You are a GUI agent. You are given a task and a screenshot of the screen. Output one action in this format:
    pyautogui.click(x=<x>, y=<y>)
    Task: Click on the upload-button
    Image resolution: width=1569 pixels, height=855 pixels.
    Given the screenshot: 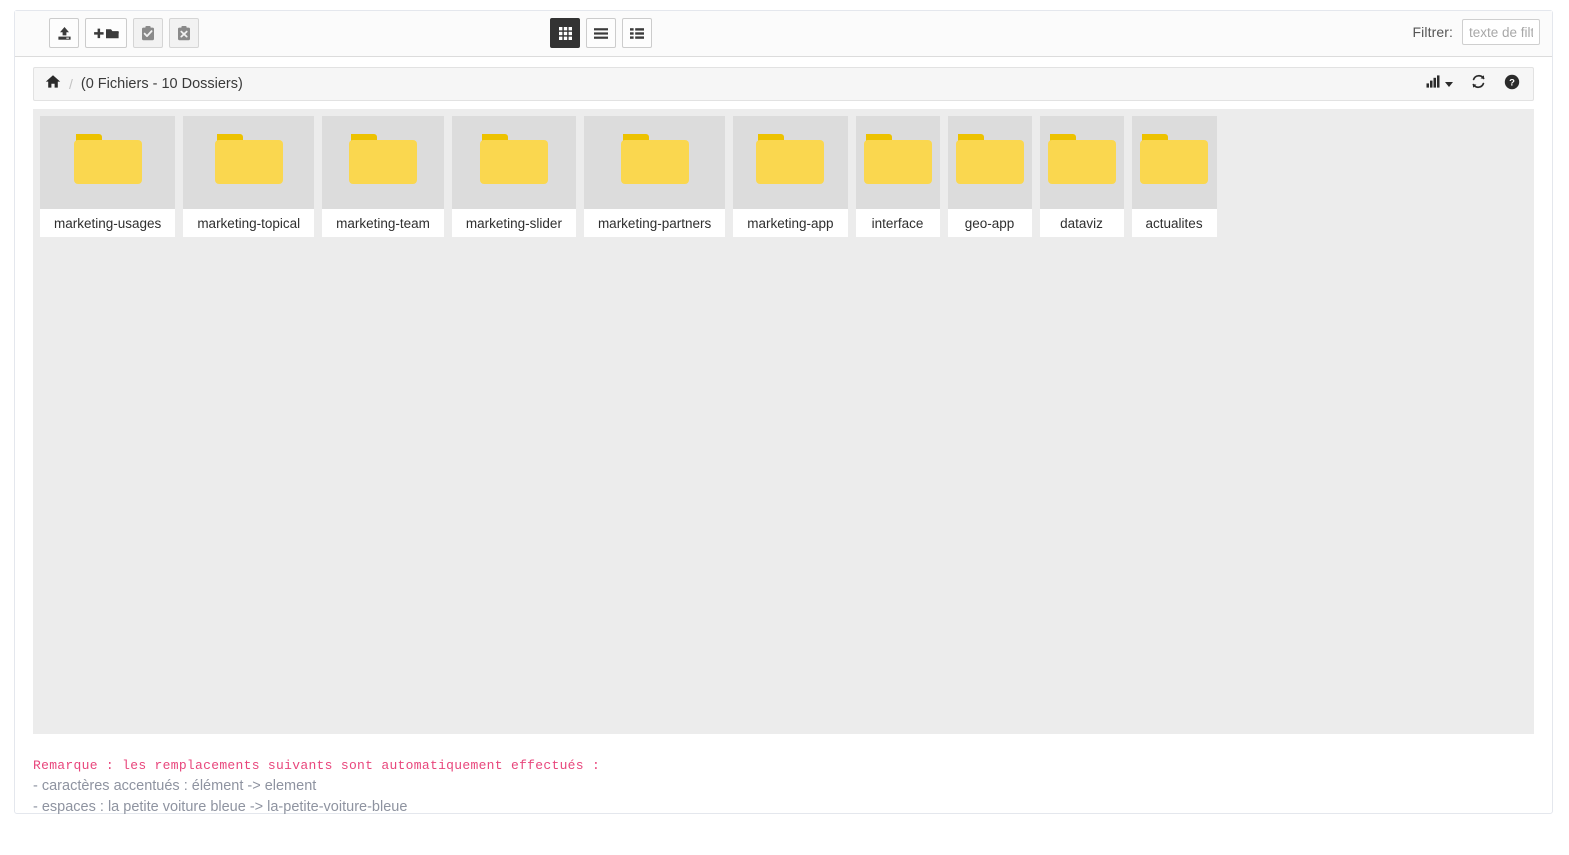 What is the action you would take?
    pyautogui.click(x=64, y=33)
    